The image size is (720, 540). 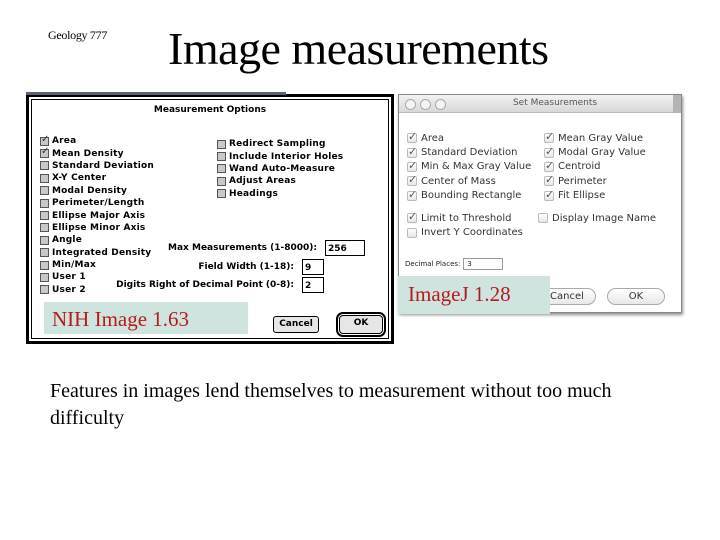 I want to click on checkbox-option: Min/Max, so click(x=97, y=265).